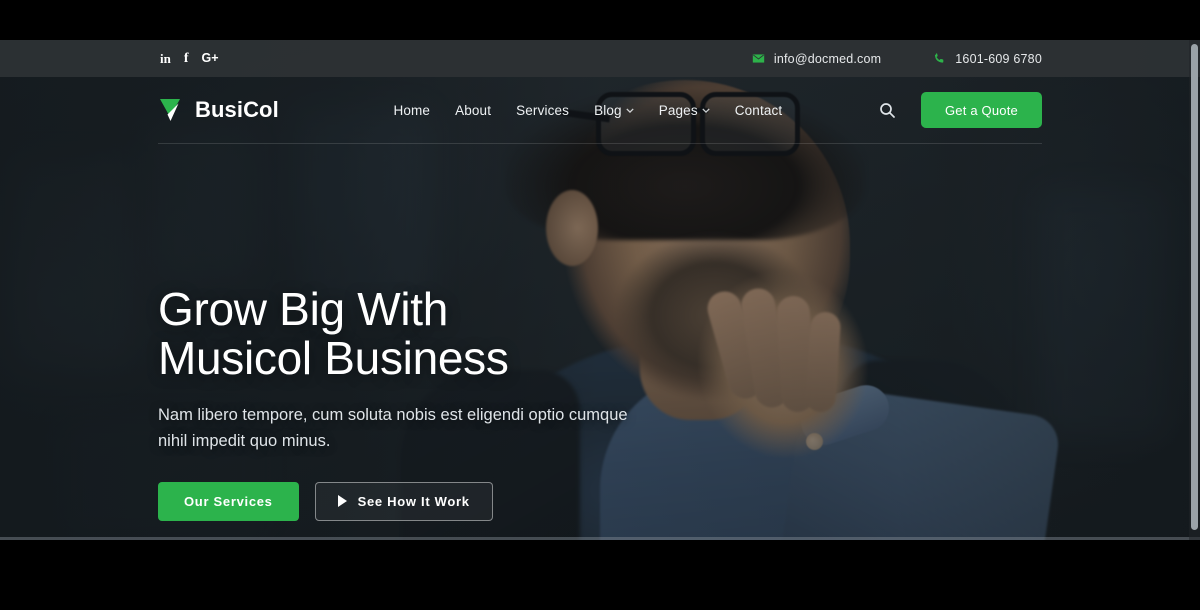  I want to click on nav-item-blog: Blog, so click(614, 110).